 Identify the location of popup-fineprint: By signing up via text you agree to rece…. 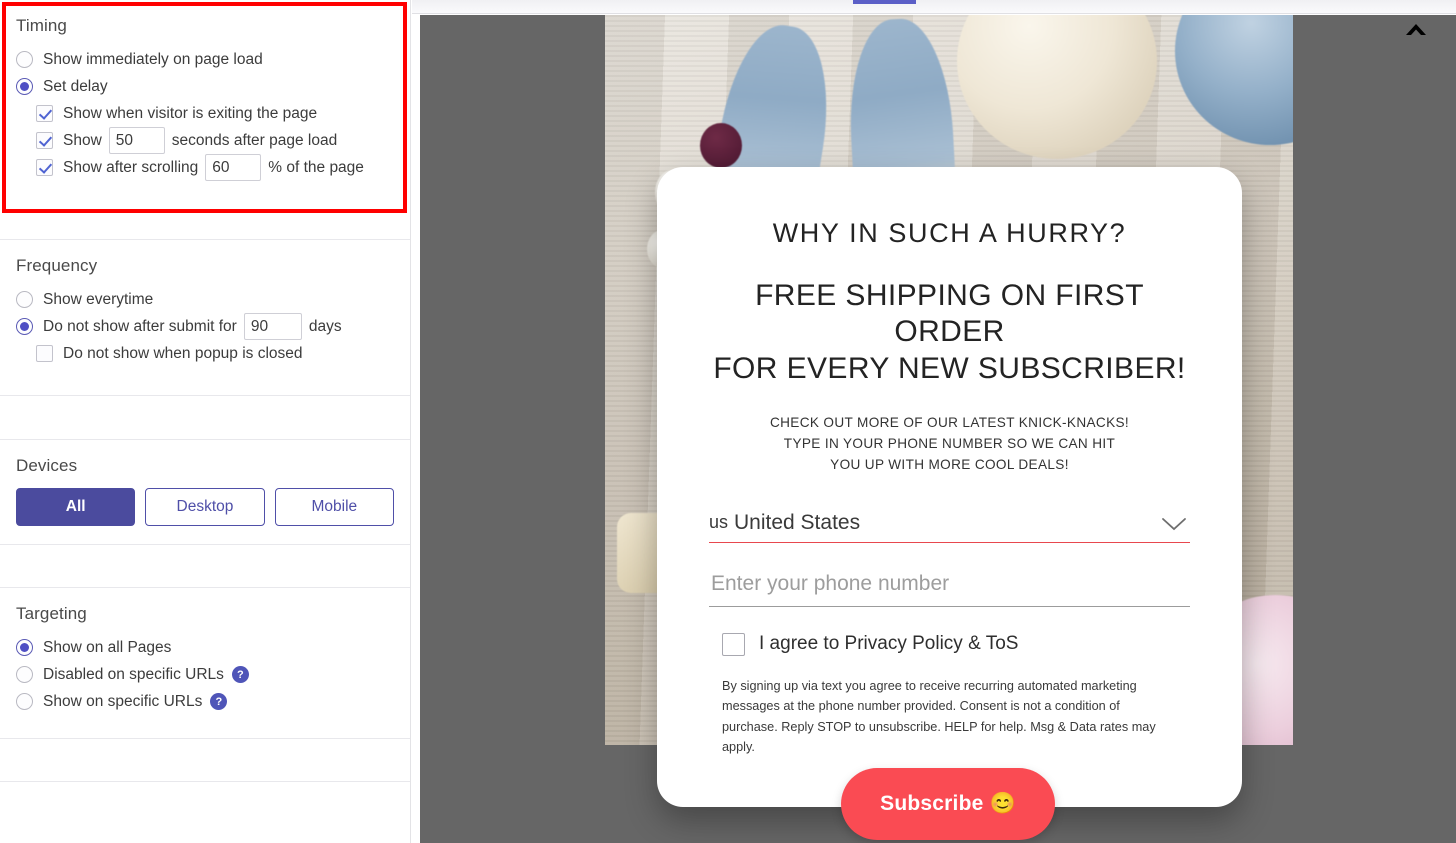
(939, 716).